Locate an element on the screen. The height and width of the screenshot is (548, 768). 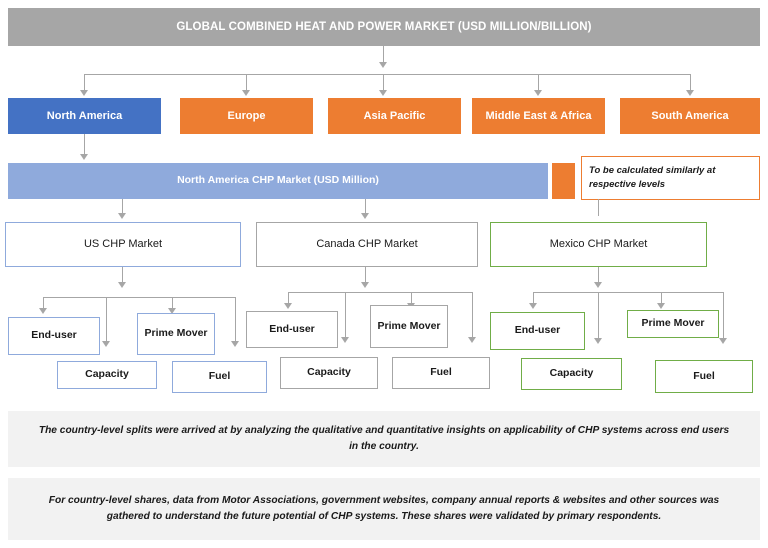
region-box-north-america: North America is located at coordinates (84, 116).